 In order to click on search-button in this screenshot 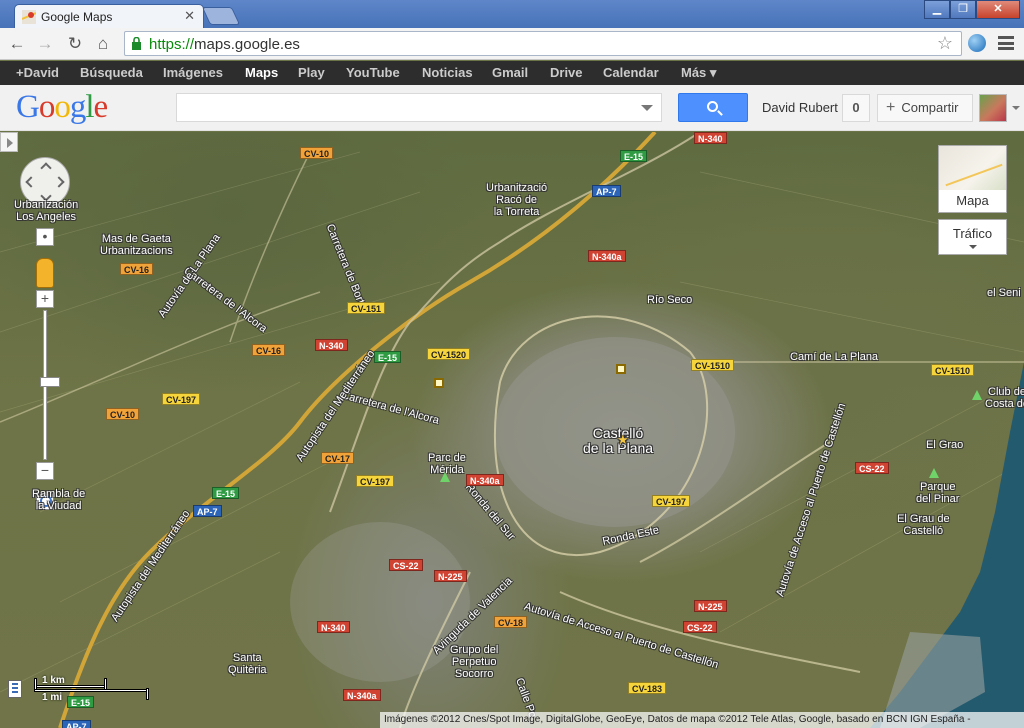, I will do `click(713, 107)`.